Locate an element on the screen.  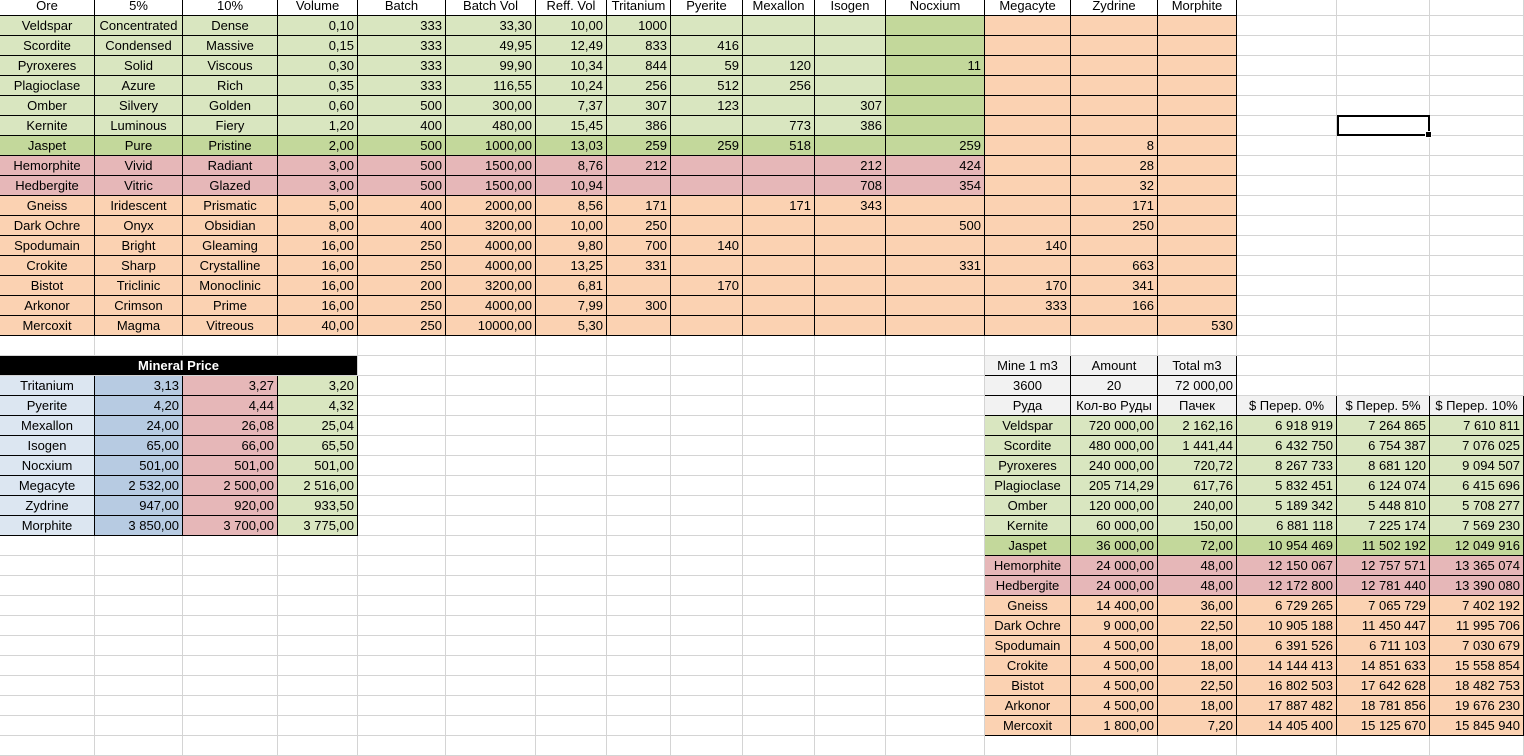
ore-value-cell: 333 is located at coordinates (402, 66).